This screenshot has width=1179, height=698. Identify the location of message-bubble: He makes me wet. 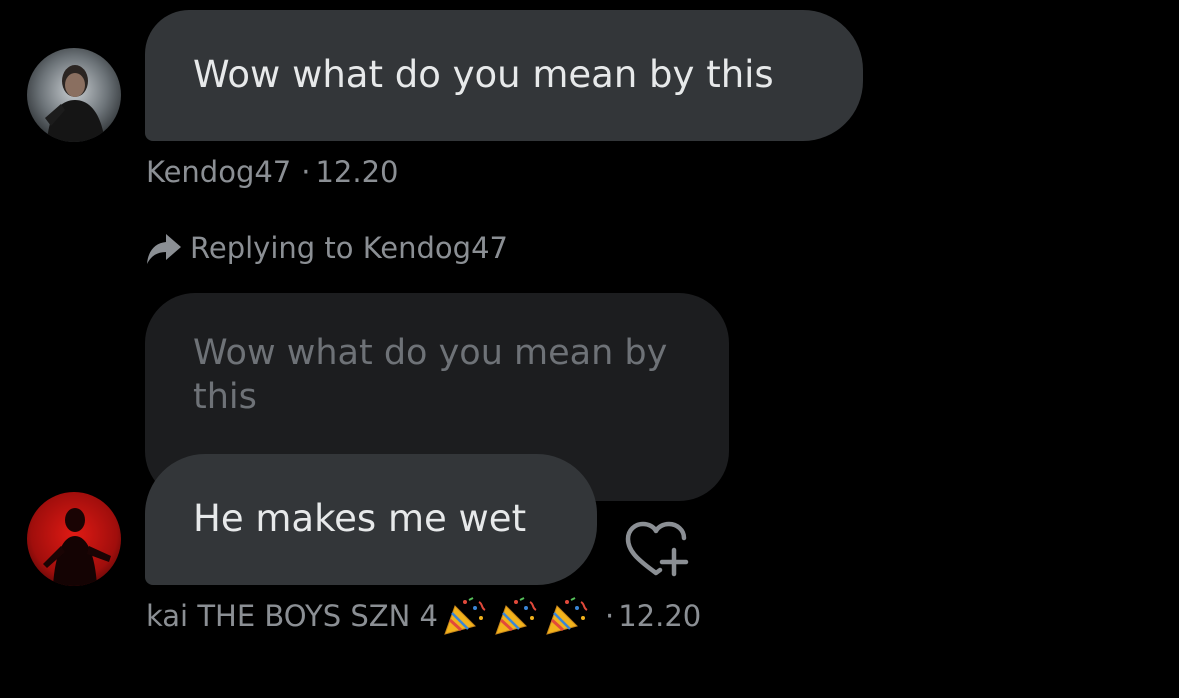
(371, 519).